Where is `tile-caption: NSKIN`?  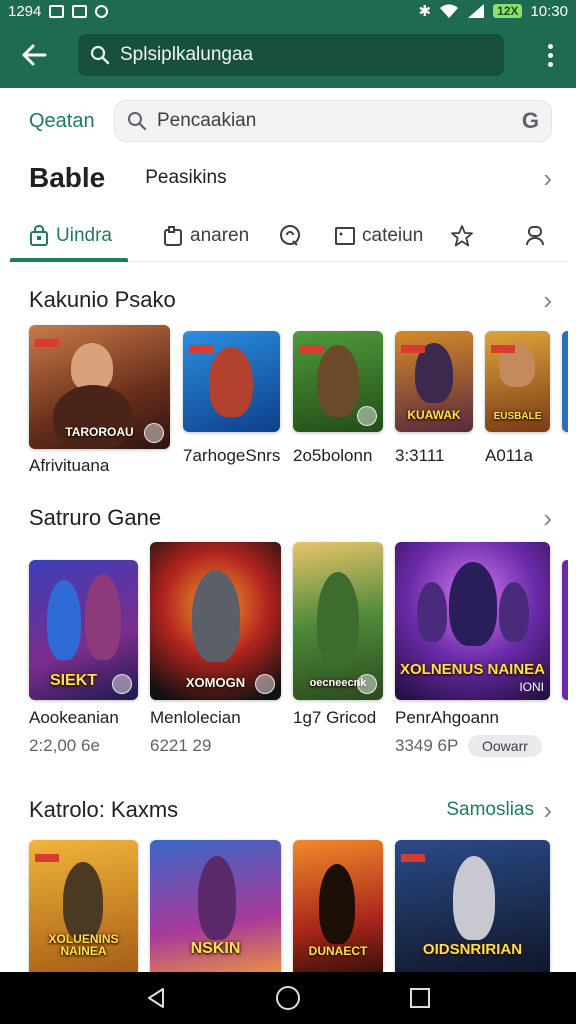
tile-caption: NSKIN is located at coordinates (215, 949).